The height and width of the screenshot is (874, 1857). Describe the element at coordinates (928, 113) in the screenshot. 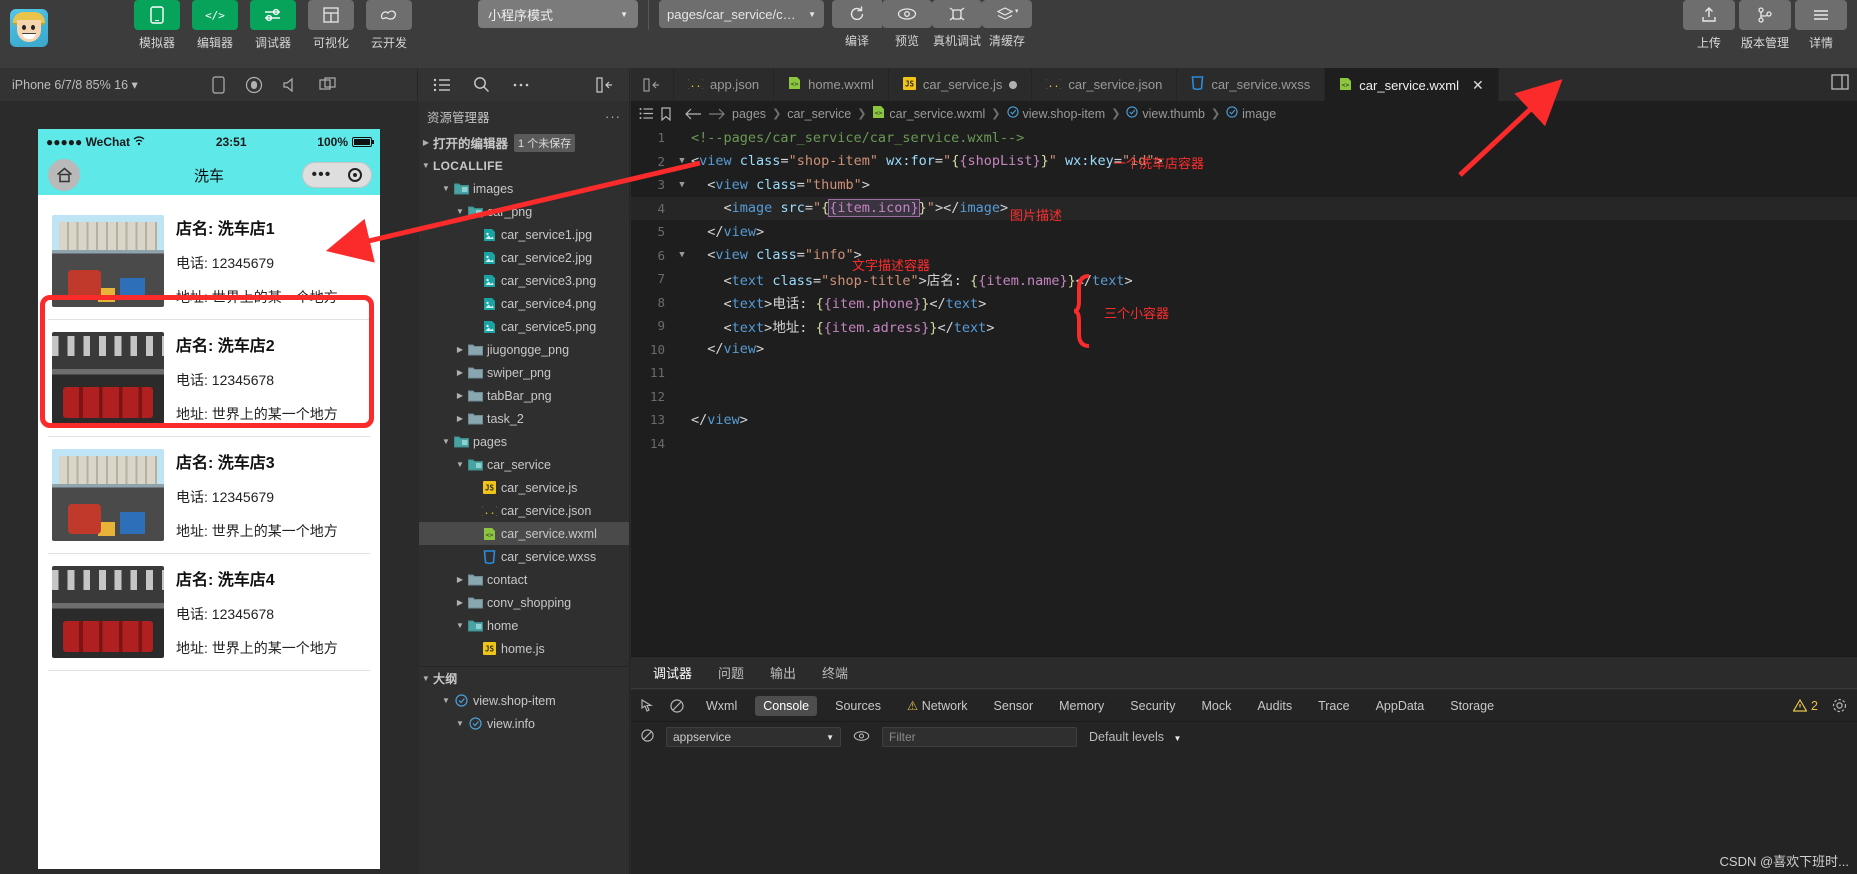

I see `breadcrumb-item: <> car_service.wxml` at that location.